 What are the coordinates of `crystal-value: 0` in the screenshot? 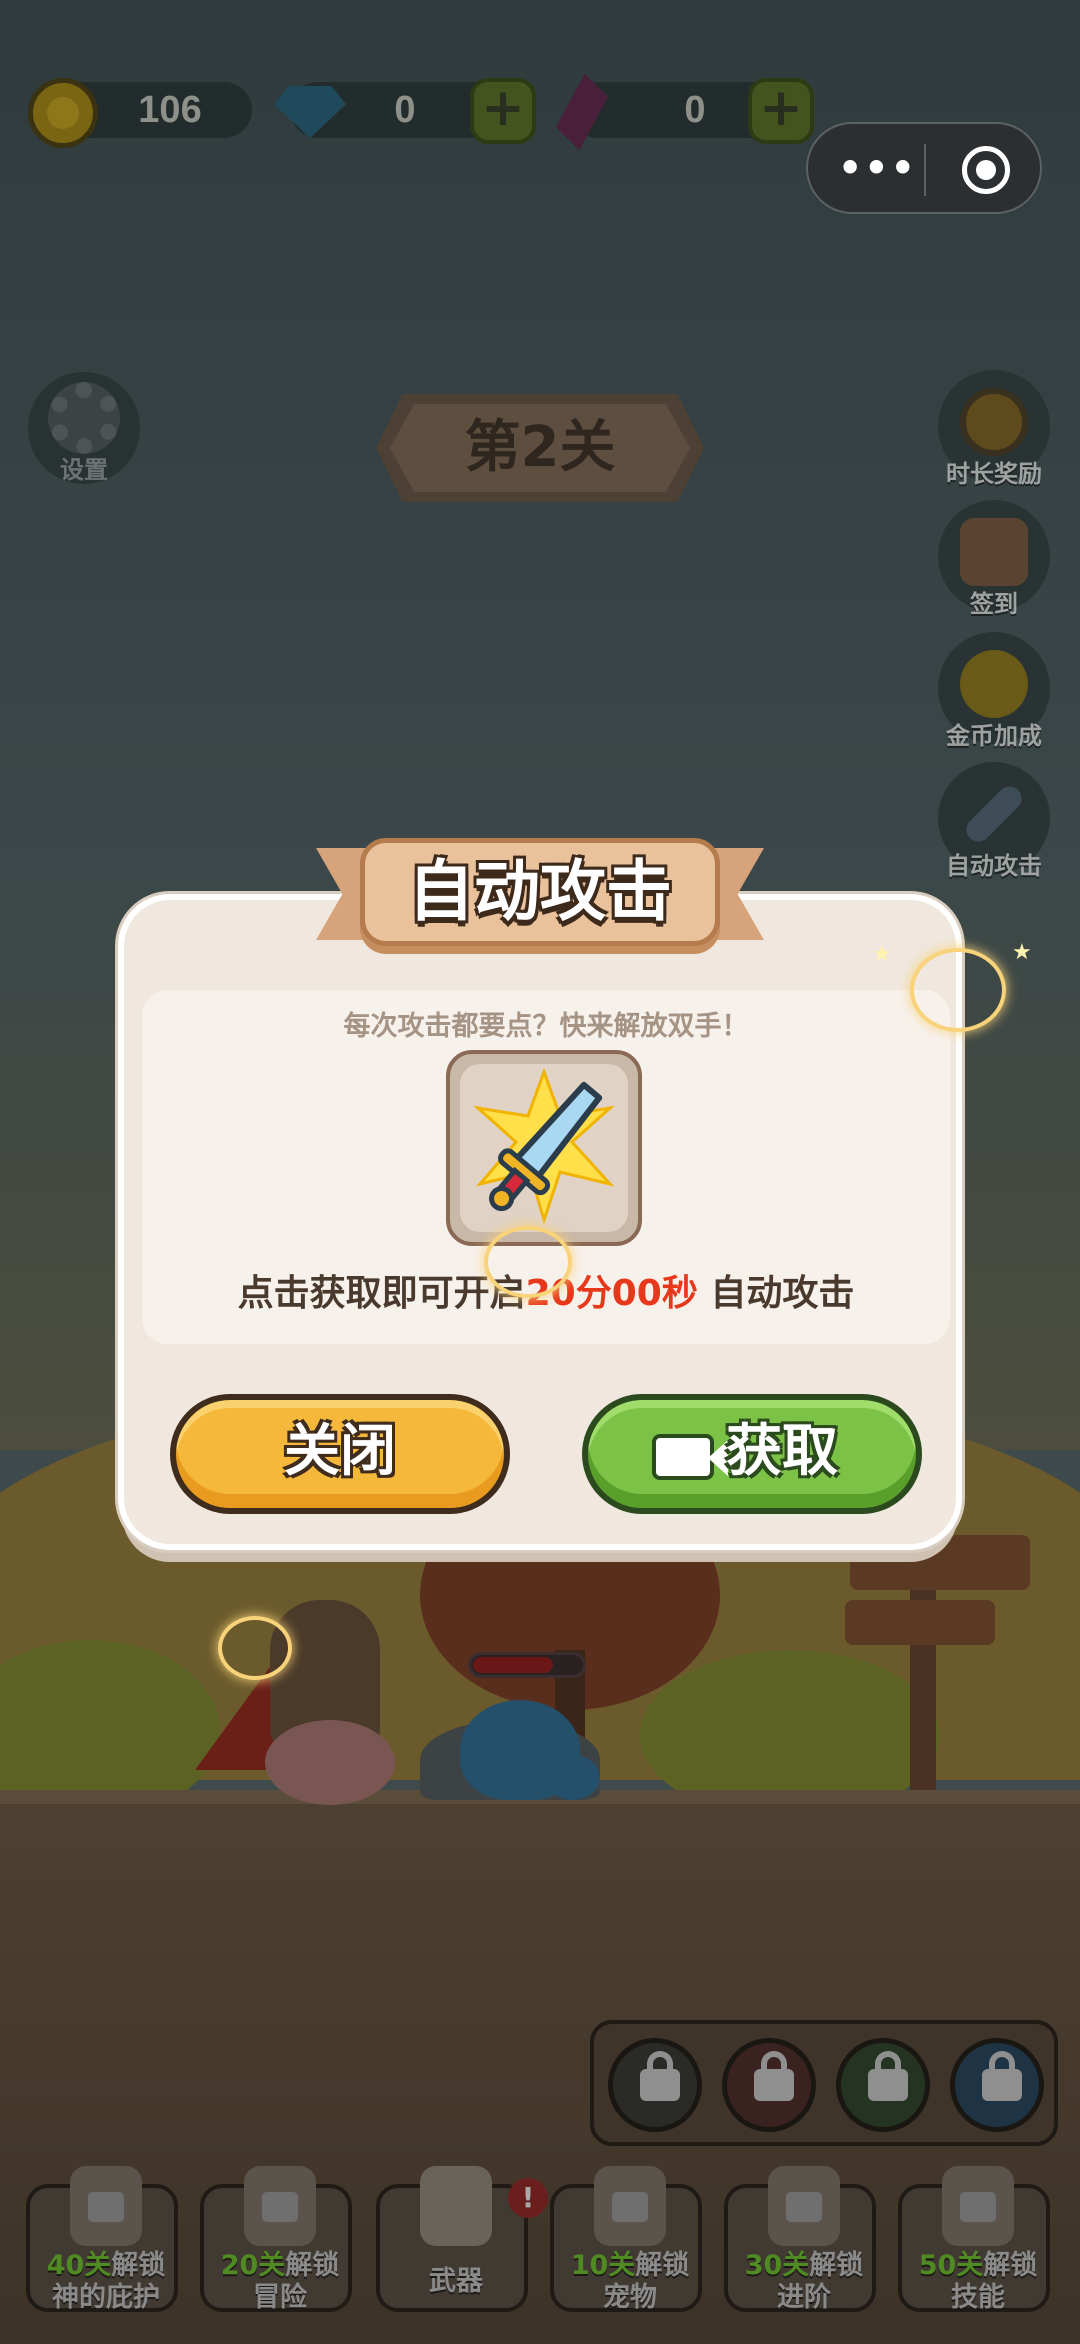 It's located at (695, 110).